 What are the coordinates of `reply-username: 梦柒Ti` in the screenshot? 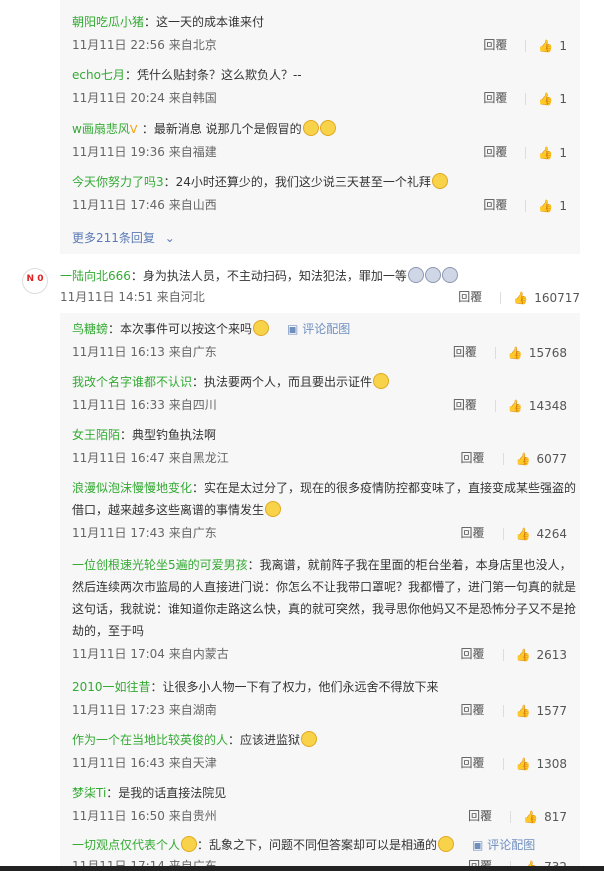 It's located at (89, 793).